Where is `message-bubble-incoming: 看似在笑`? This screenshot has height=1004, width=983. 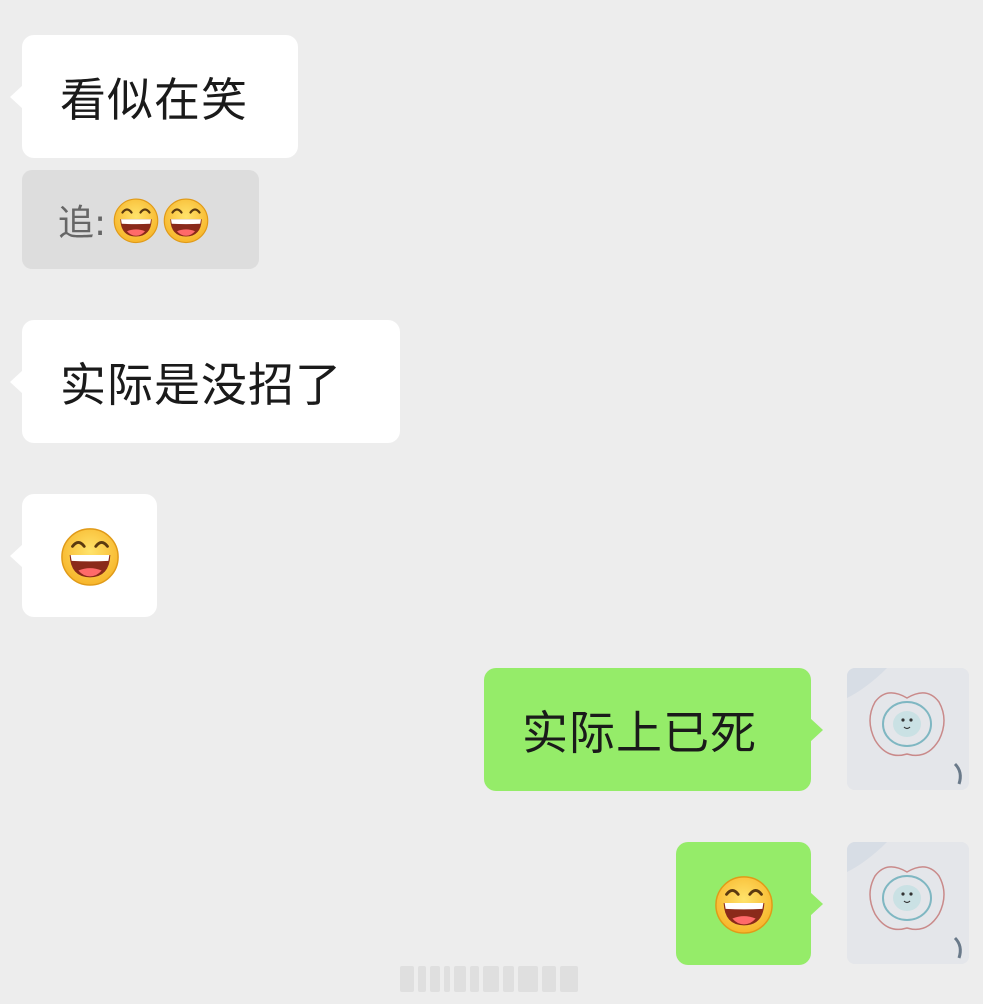 message-bubble-incoming: 看似在笑 is located at coordinates (154, 96).